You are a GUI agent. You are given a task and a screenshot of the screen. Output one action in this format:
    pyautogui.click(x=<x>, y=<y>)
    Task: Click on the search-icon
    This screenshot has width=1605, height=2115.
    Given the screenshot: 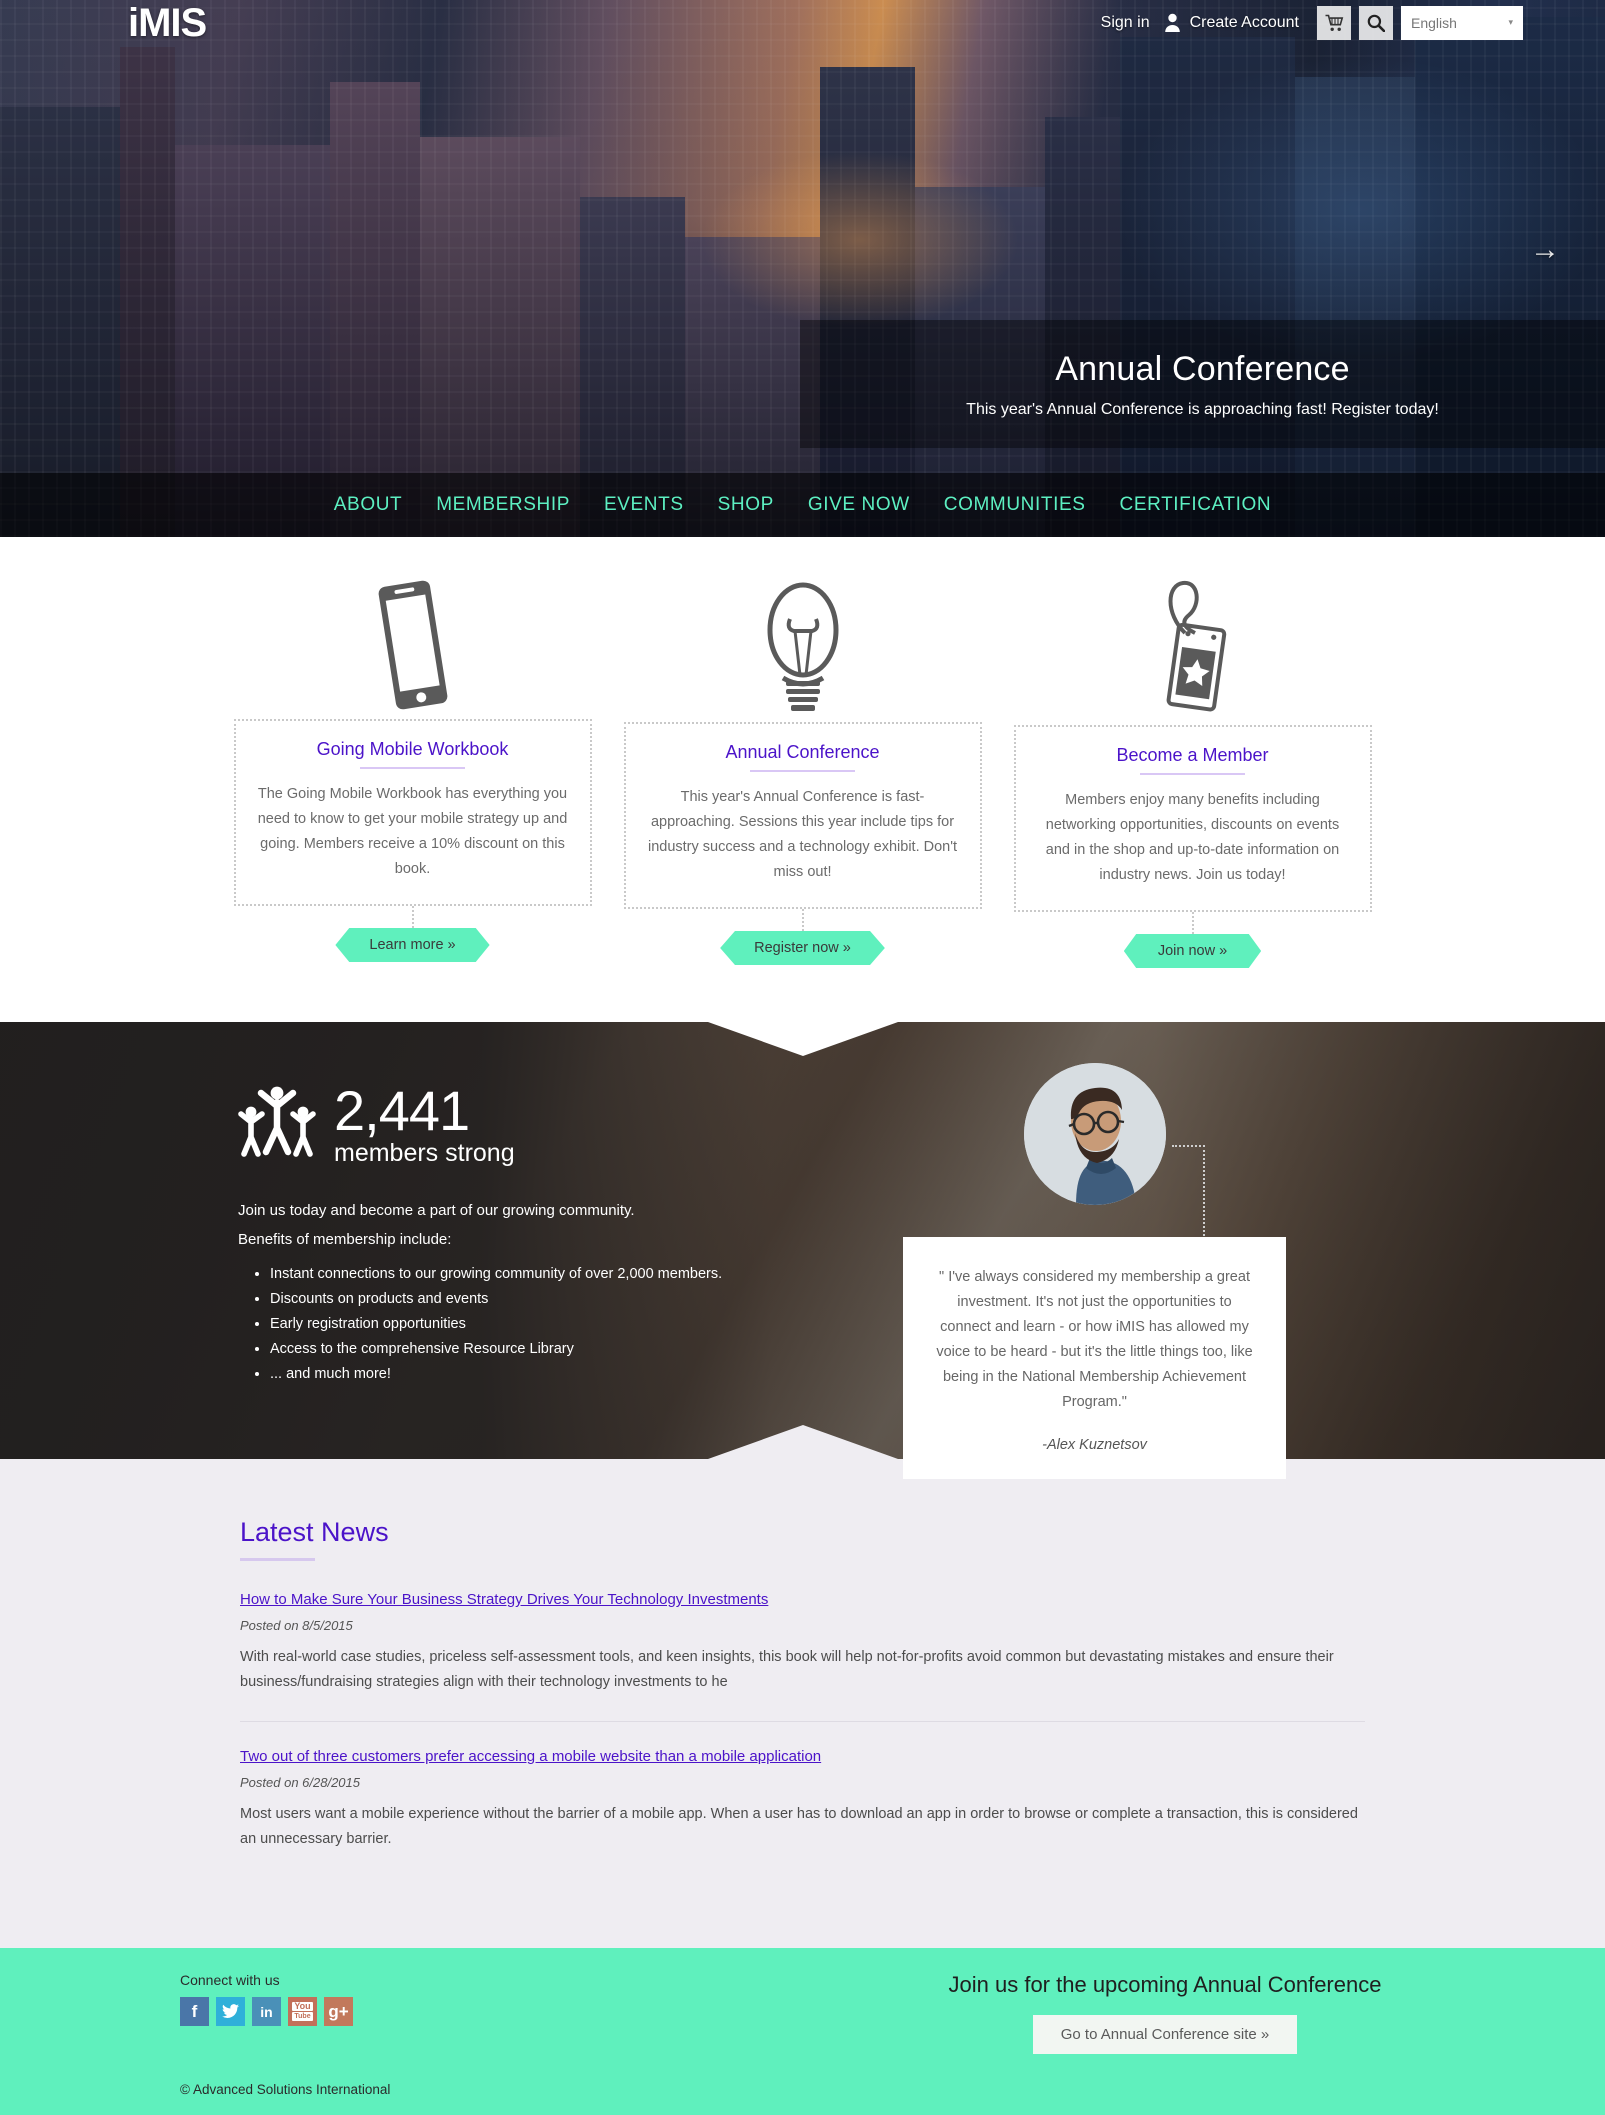 What is the action you would take?
    pyautogui.click(x=1376, y=22)
    